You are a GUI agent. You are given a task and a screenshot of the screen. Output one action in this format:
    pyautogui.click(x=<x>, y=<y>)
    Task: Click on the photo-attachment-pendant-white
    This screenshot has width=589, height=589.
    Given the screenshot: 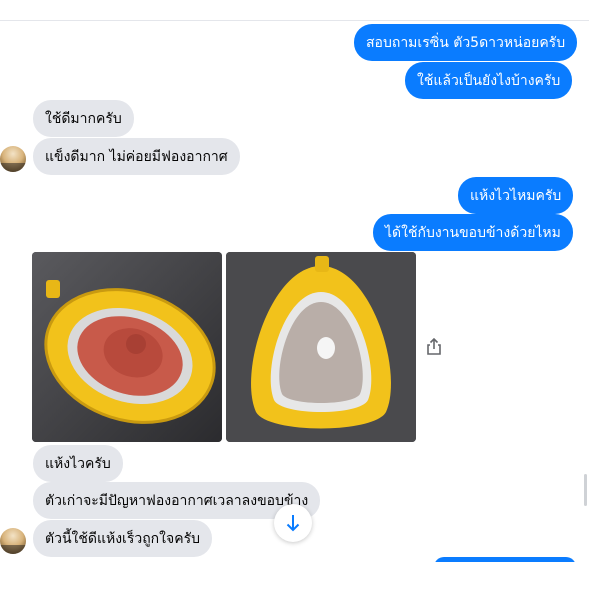 What is the action you would take?
    pyautogui.click(x=321, y=347)
    